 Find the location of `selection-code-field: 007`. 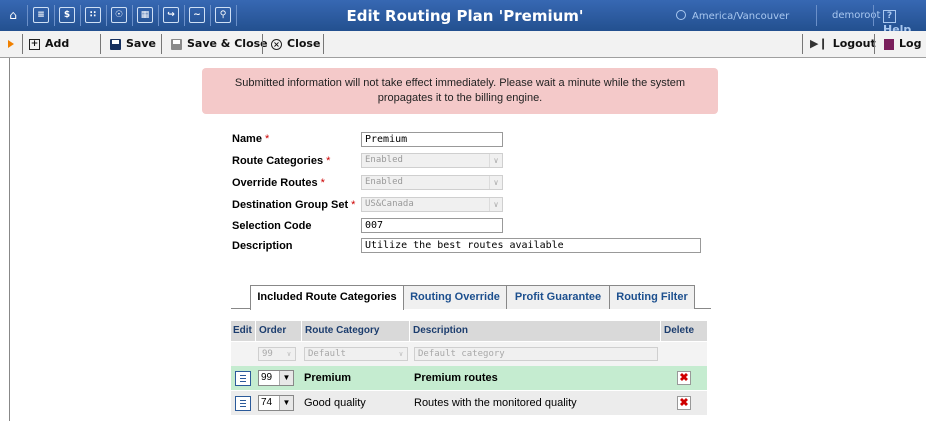

selection-code-field: 007 is located at coordinates (432, 225).